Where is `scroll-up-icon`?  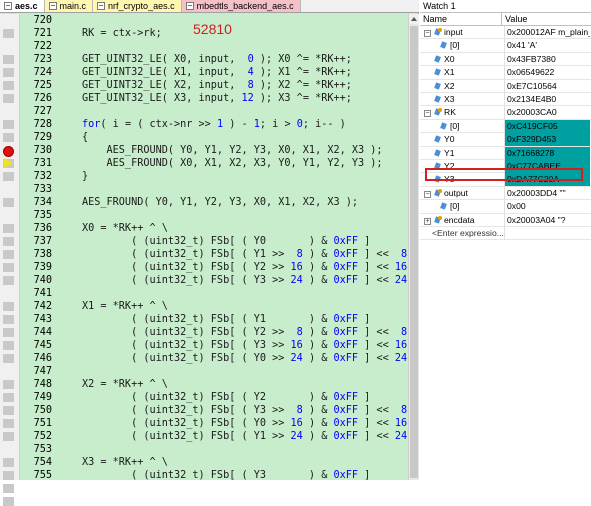
scroll-up-icon is located at coordinates (414, 19).